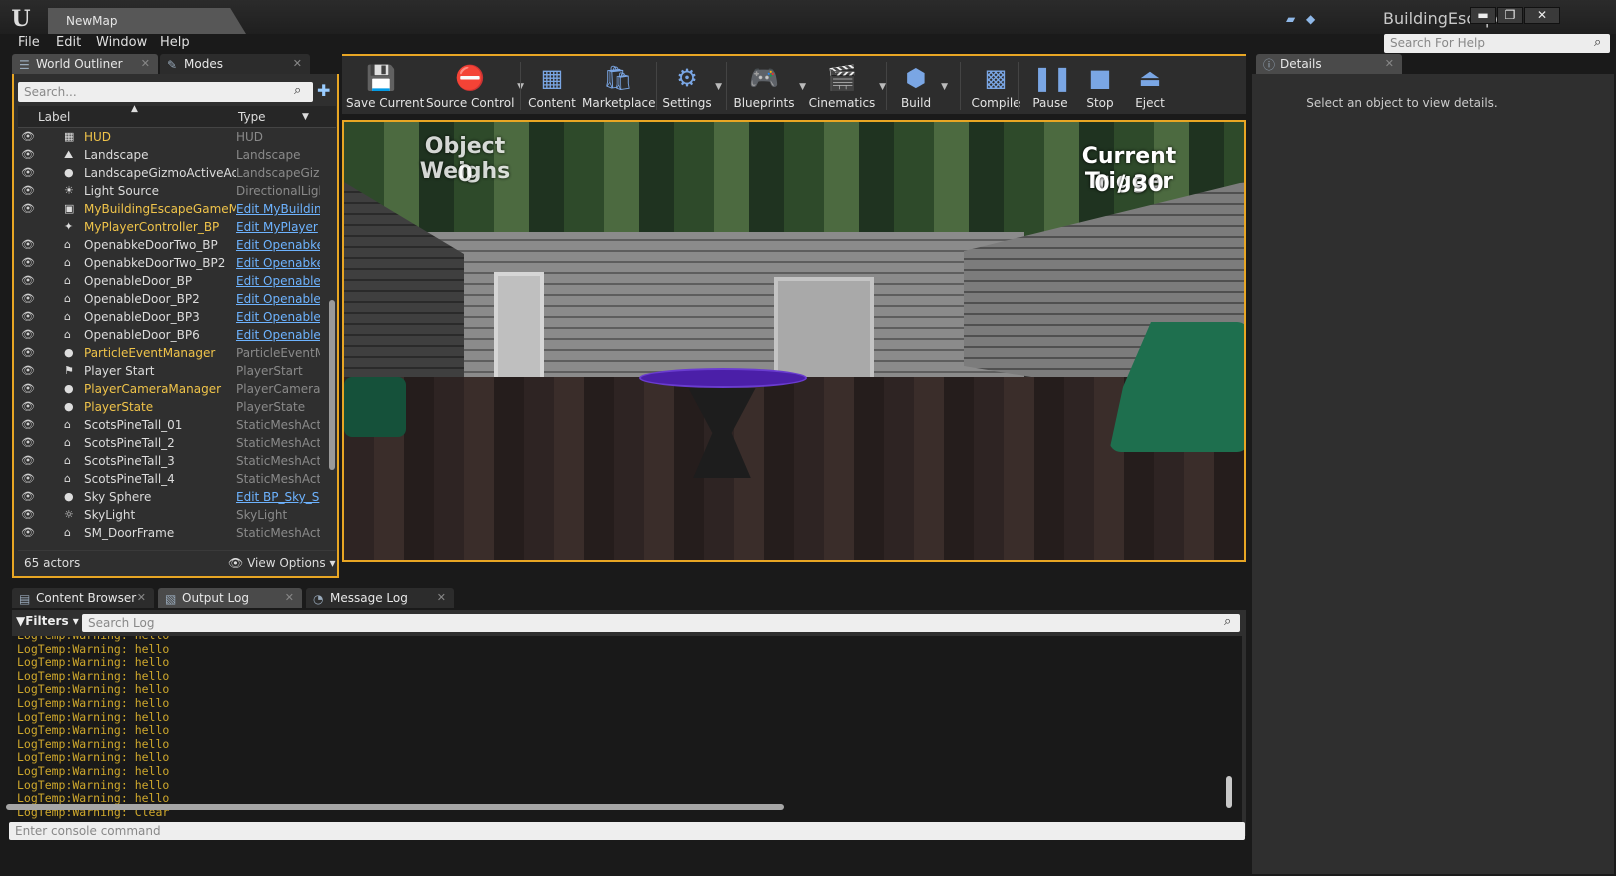 The height and width of the screenshot is (876, 1616). What do you see at coordinates (230, 598) in the screenshot?
I see `tab-output-log: ▧ Output Log ✕` at bounding box center [230, 598].